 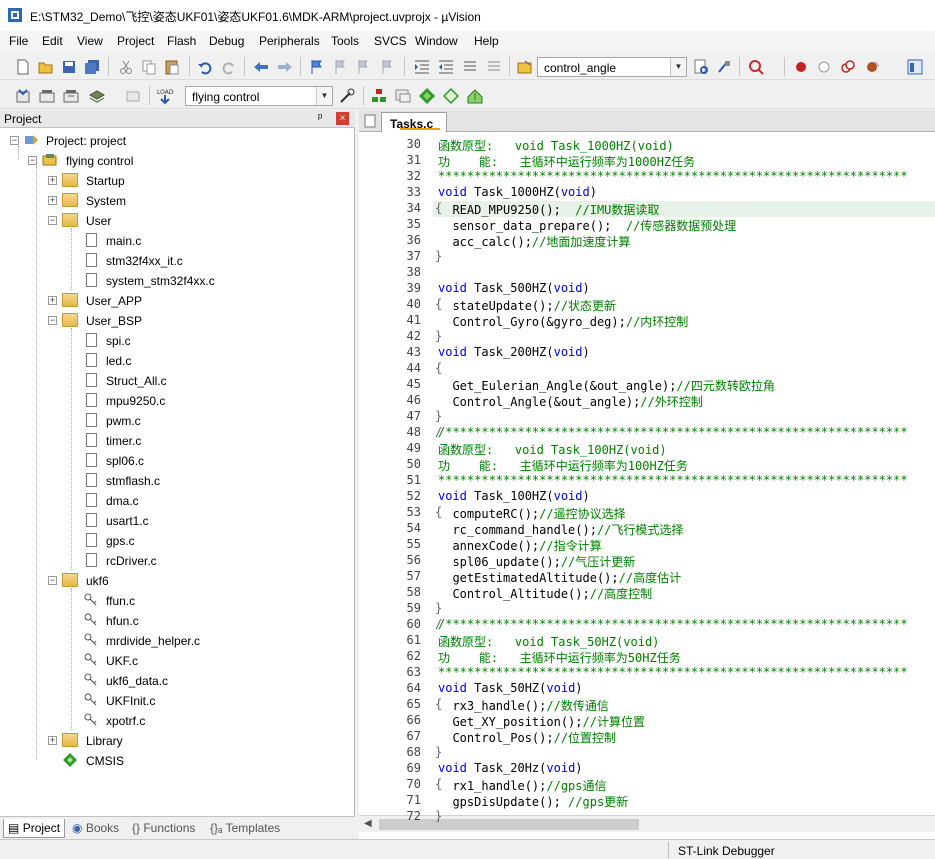 I want to click on code-line: stateUpdate();//状态更新, so click(x=527, y=305).